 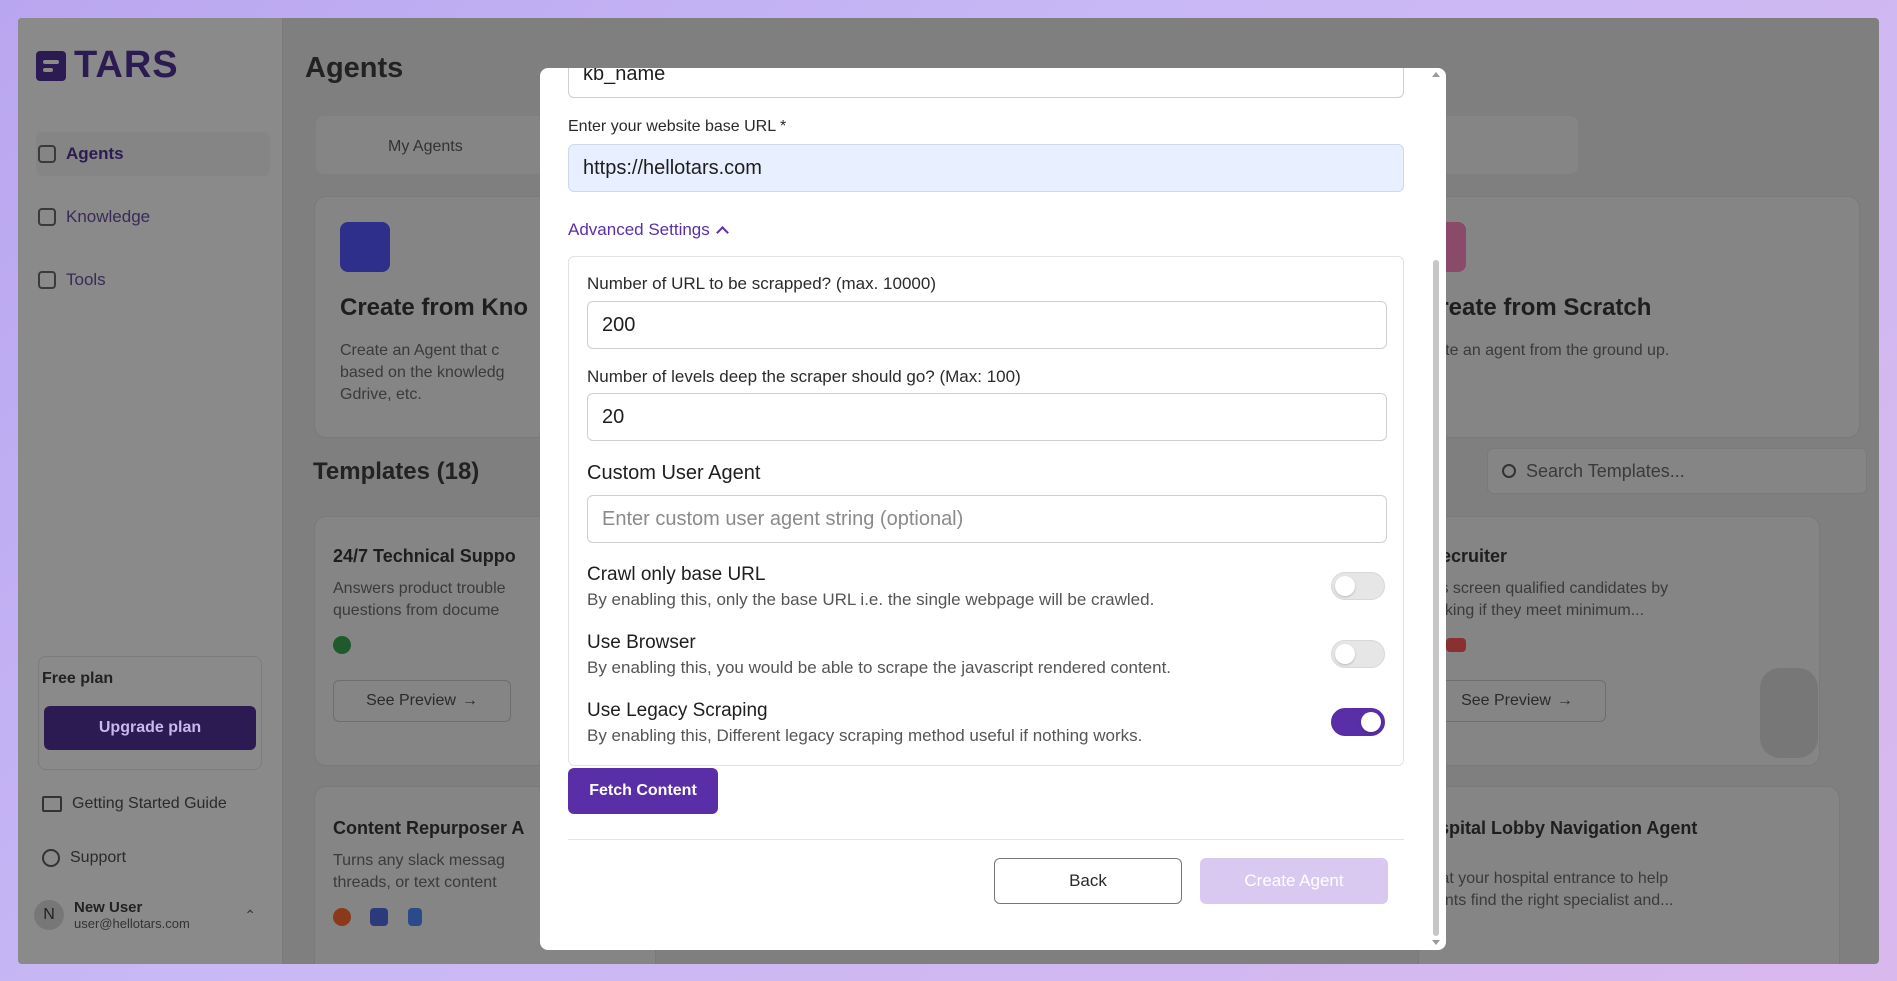 I want to click on getting-started-label: Getting Started Guide, so click(x=149, y=803).